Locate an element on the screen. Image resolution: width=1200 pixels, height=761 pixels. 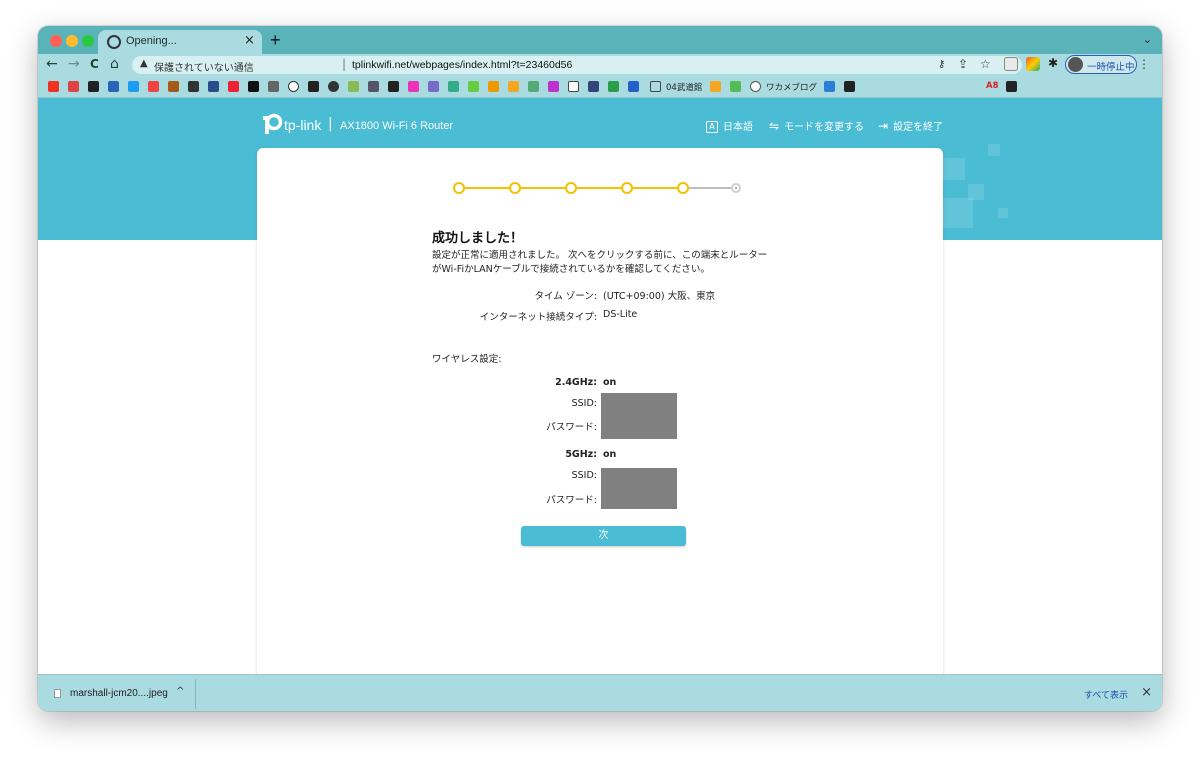
minimize-window-button is located at coordinates (72, 41).